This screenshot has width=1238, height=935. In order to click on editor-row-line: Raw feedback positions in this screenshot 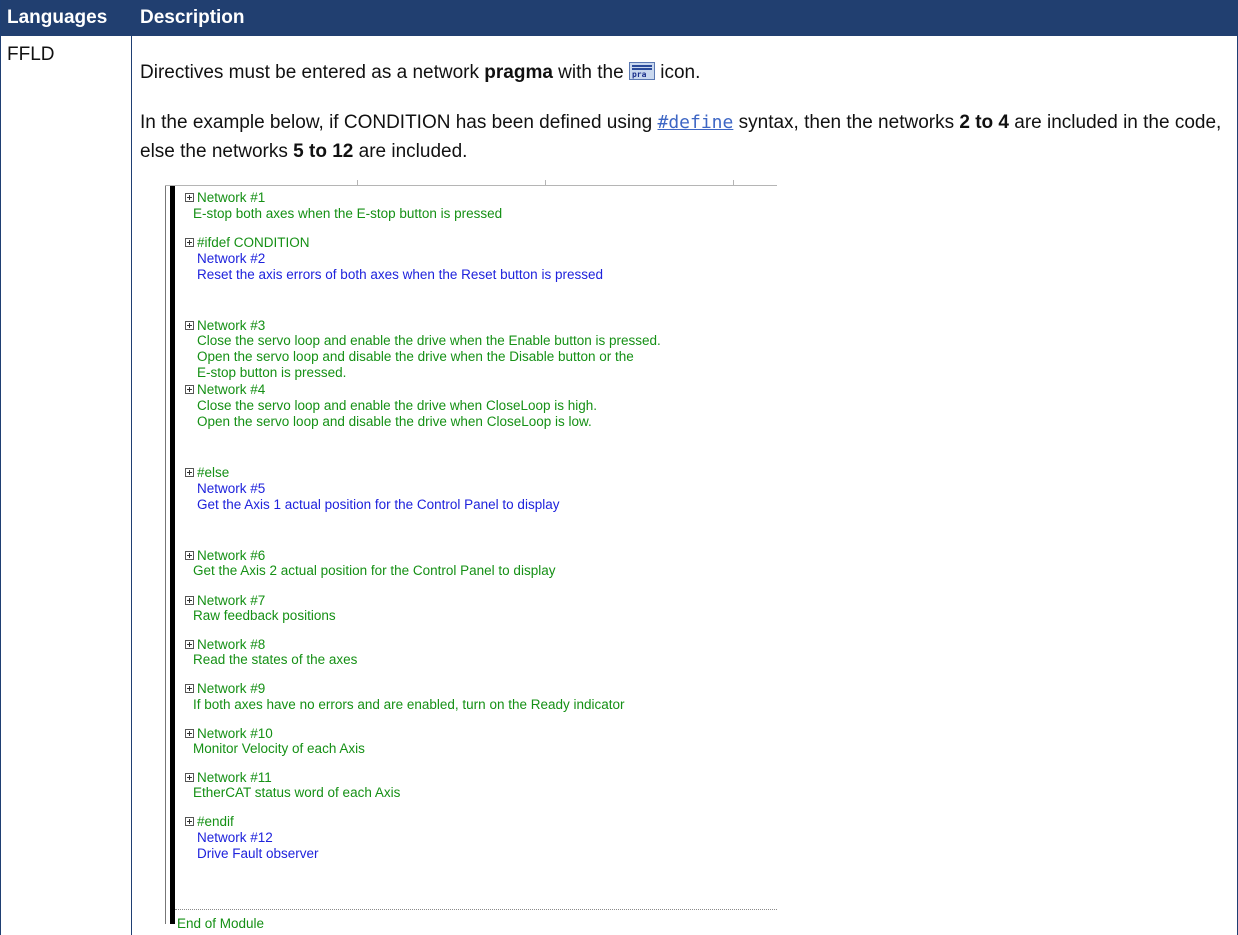, I will do `click(264, 615)`.